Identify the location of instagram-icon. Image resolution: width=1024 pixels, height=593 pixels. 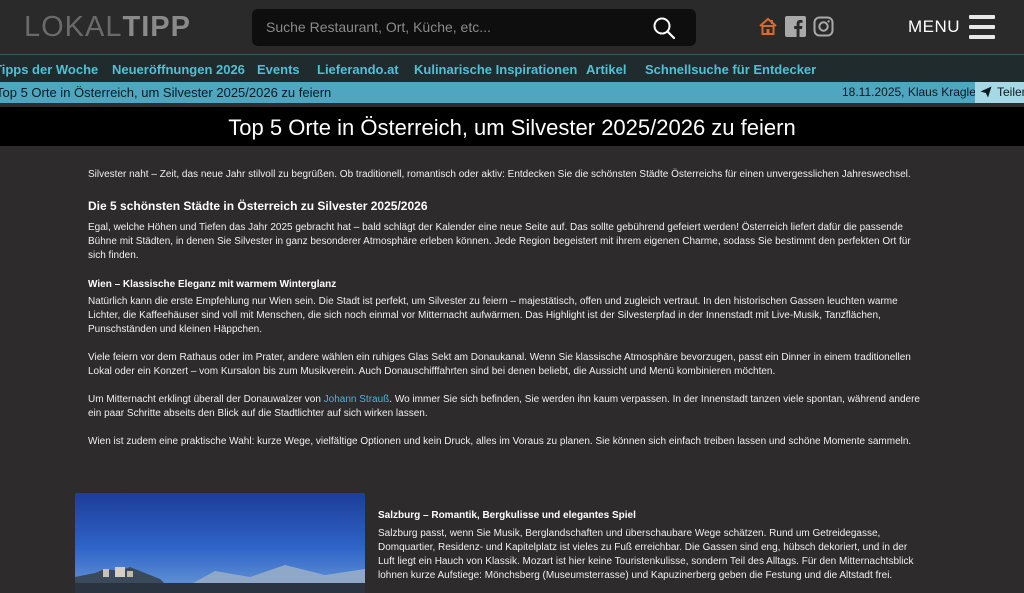
(823, 26).